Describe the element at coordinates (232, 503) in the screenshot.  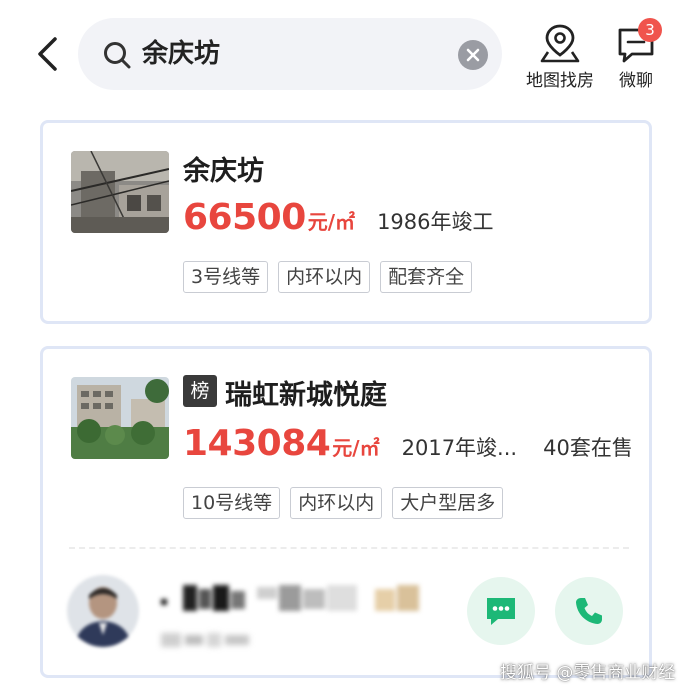
I see `tag: 10号线等` at that location.